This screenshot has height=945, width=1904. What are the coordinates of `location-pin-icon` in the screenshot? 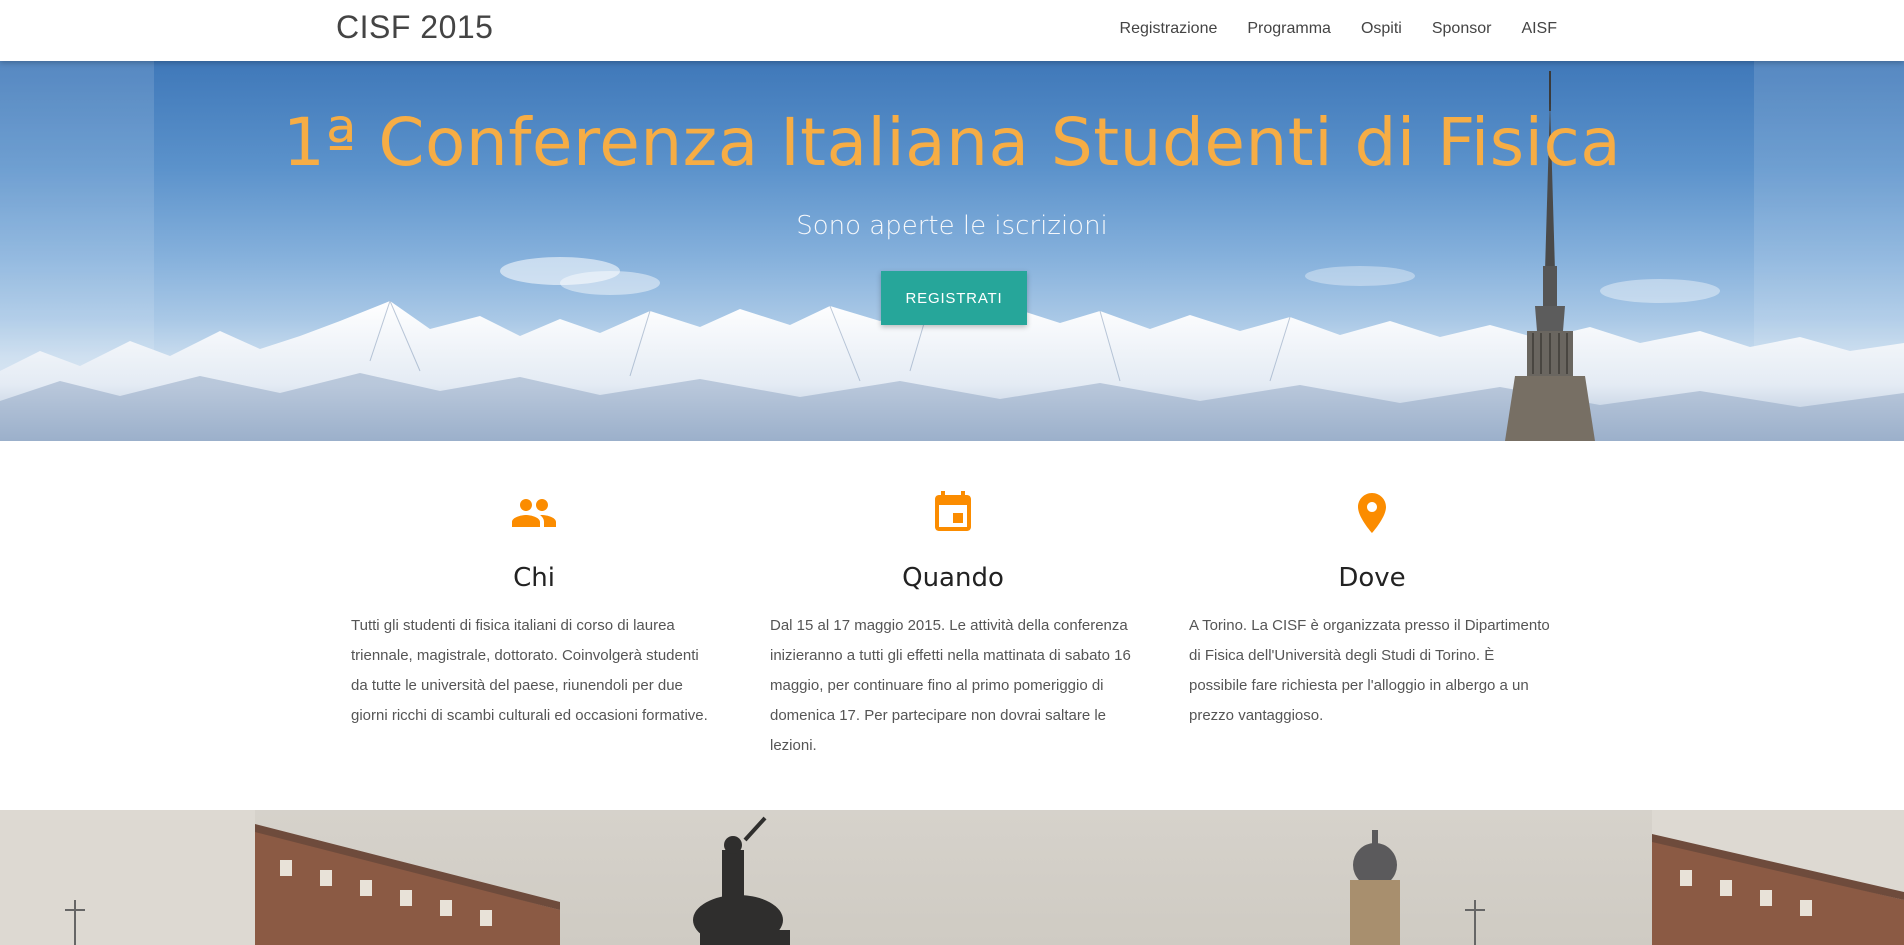 It's located at (1372, 513).